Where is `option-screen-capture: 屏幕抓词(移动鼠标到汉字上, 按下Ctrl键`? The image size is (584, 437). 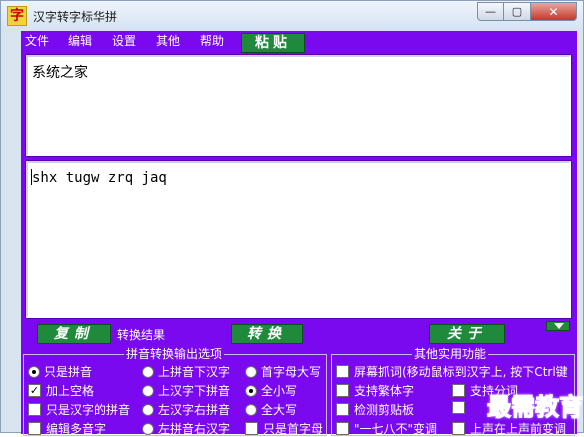
option-screen-capture: 屏幕抓词(移动鼠标到汉字上, 按下Ctrl键 is located at coordinates (452, 371).